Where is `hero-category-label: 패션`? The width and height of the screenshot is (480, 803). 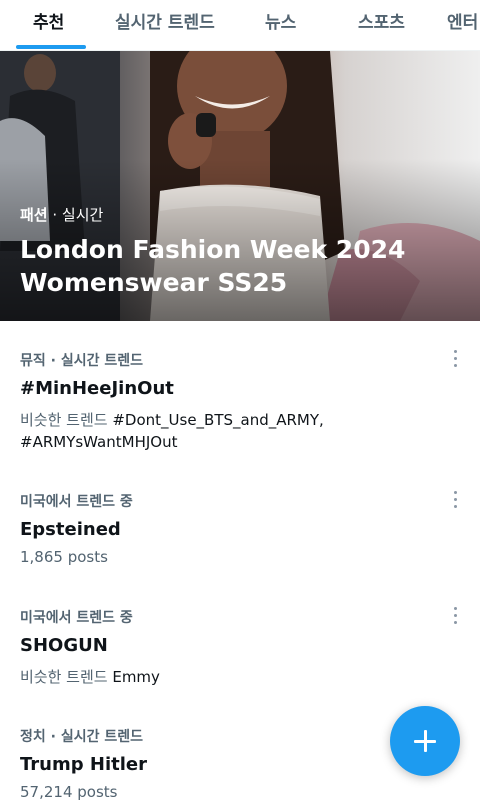 hero-category-label: 패션 is located at coordinates (34, 215).